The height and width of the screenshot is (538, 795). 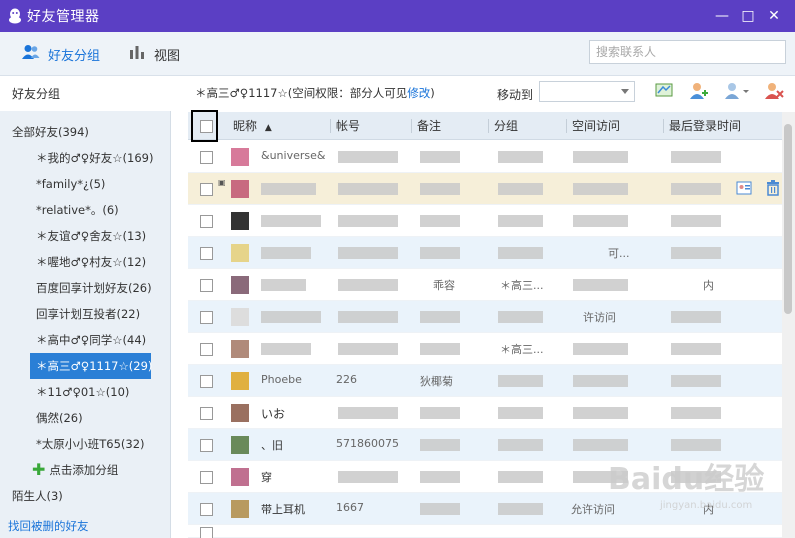 I want to click on column-account: 帐号, so click(x=345, y=126).